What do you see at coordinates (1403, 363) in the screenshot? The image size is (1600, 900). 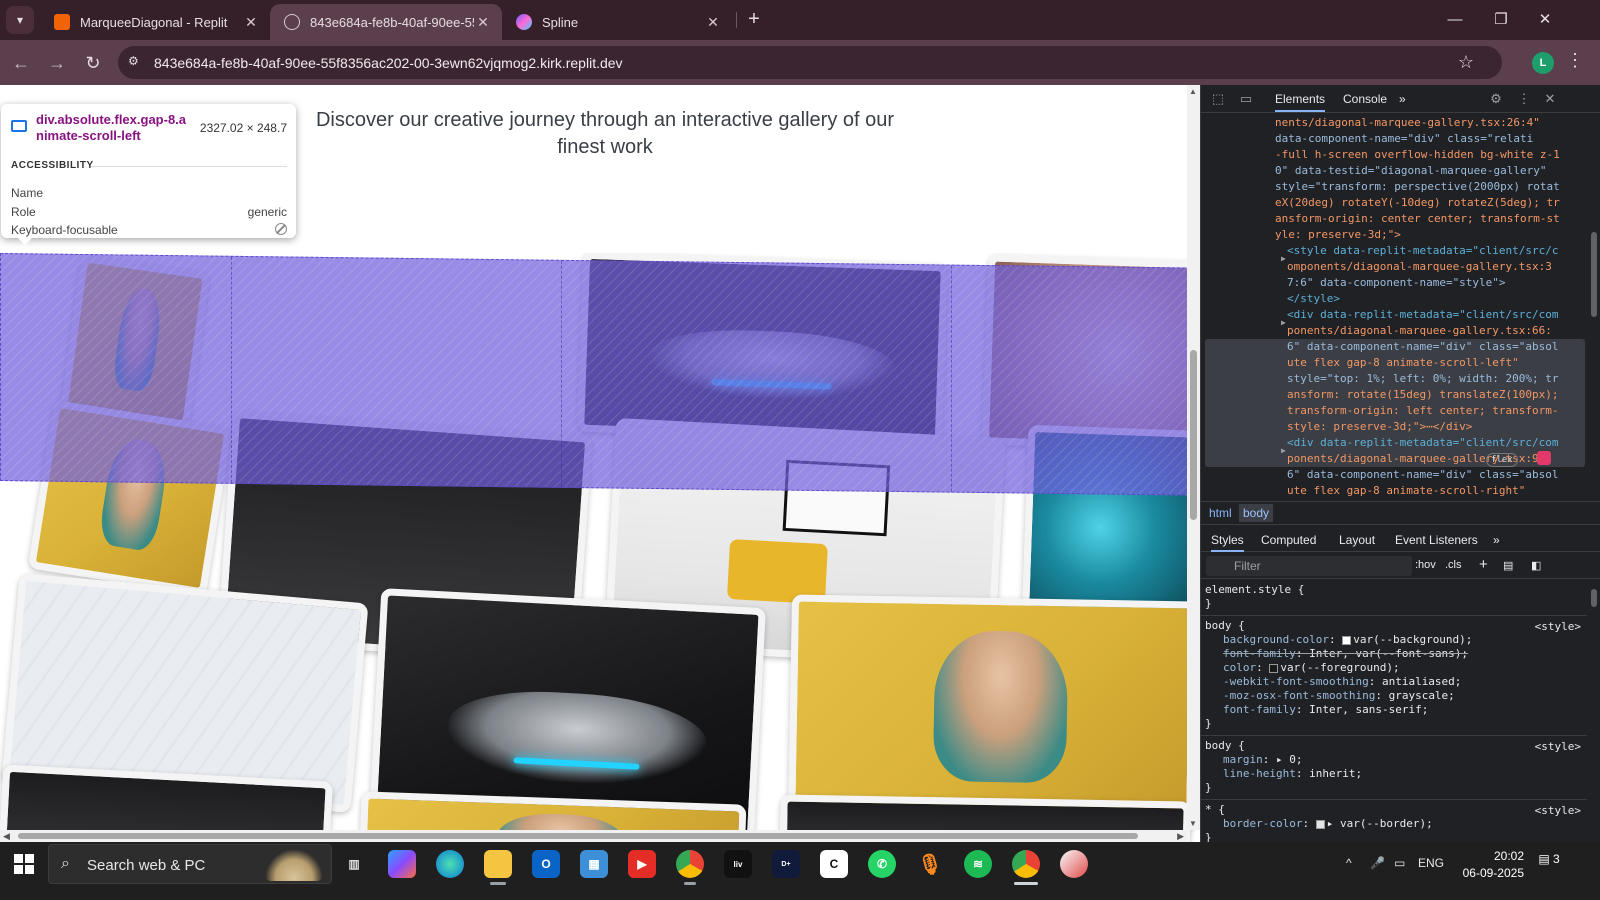 I see `dom-line: ute flex gap-8 animate-scroll-left"` at bounding box center [1403, 363].